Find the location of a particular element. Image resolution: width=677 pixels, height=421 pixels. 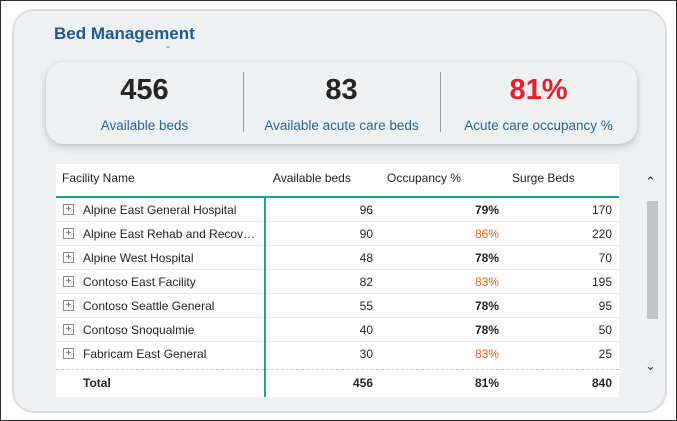

total-divider is located at coordinates (337, 369).